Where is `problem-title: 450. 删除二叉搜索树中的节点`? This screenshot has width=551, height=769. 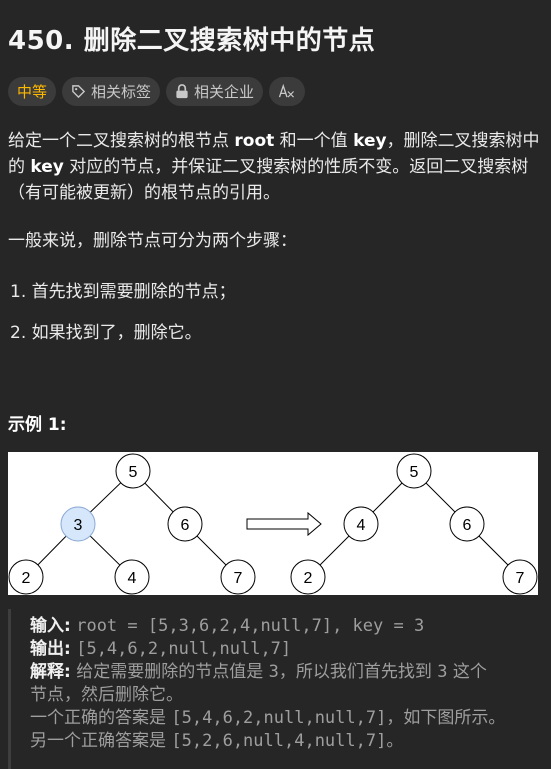 problem-title: 450. 删除二叉搜索树中的节点 is located at coordinates (192, 41).